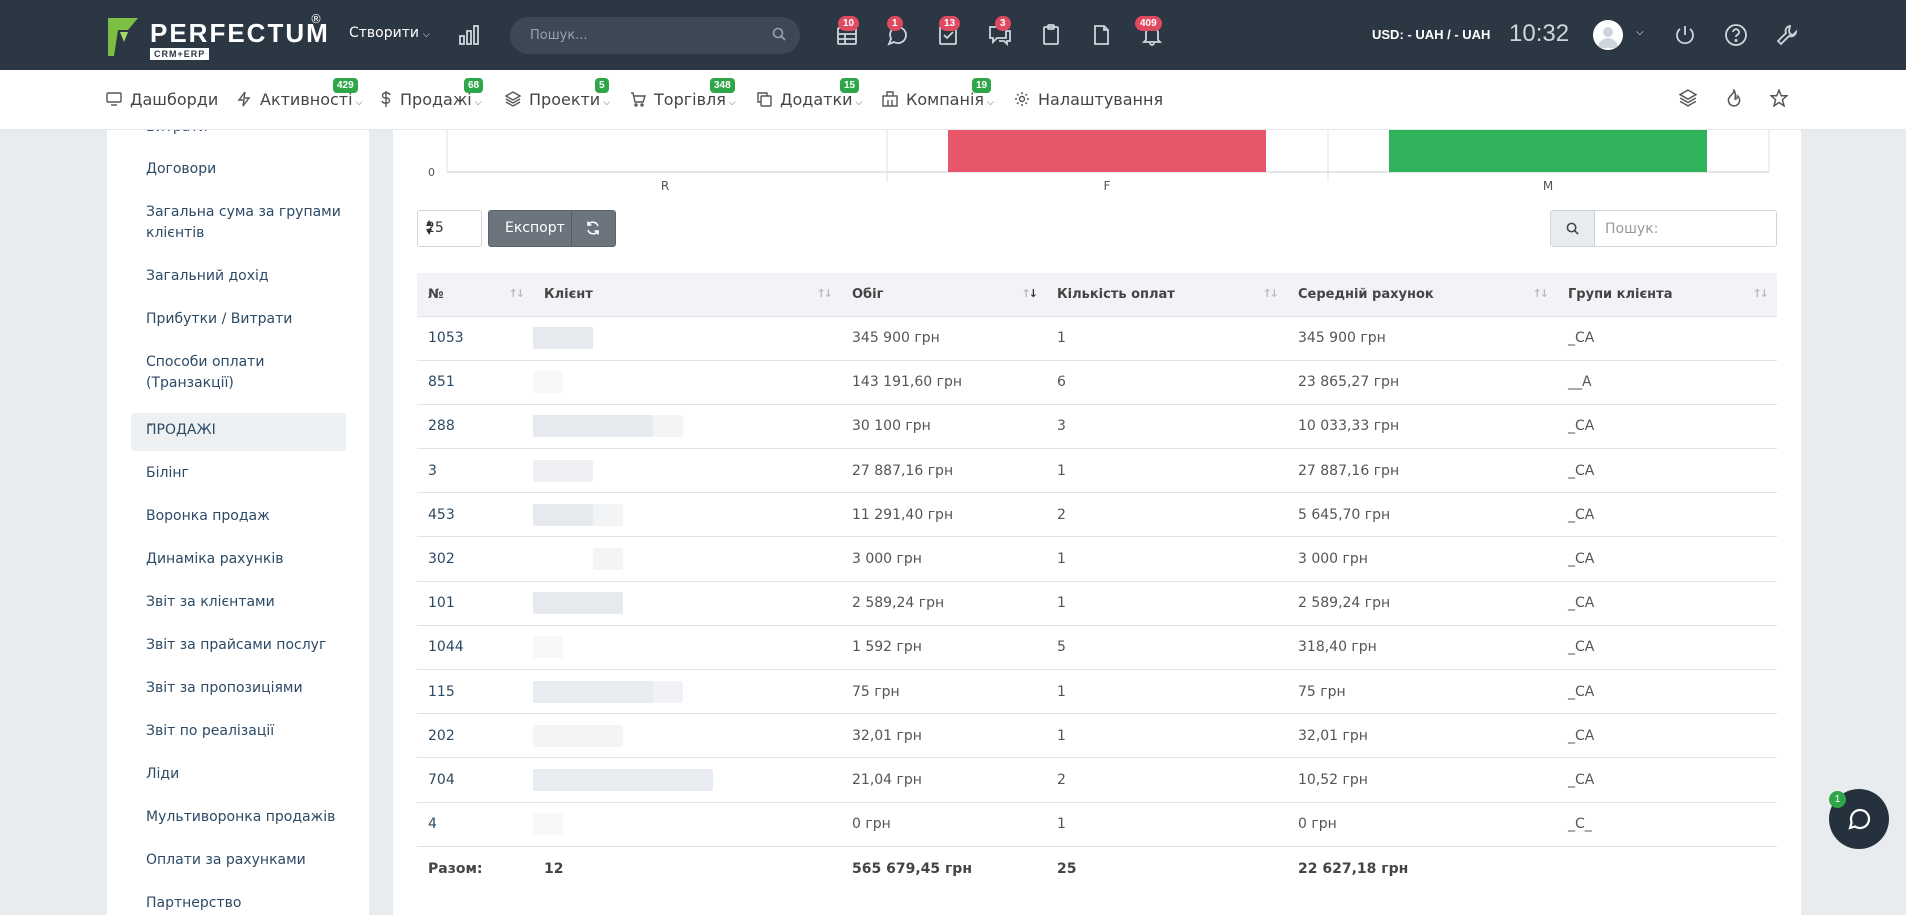 The height and width of the screenshot is (915, 1906). Describe the element at coordinates (474, 85) in the screenshot. I see `menu-badge: 68` at that location.